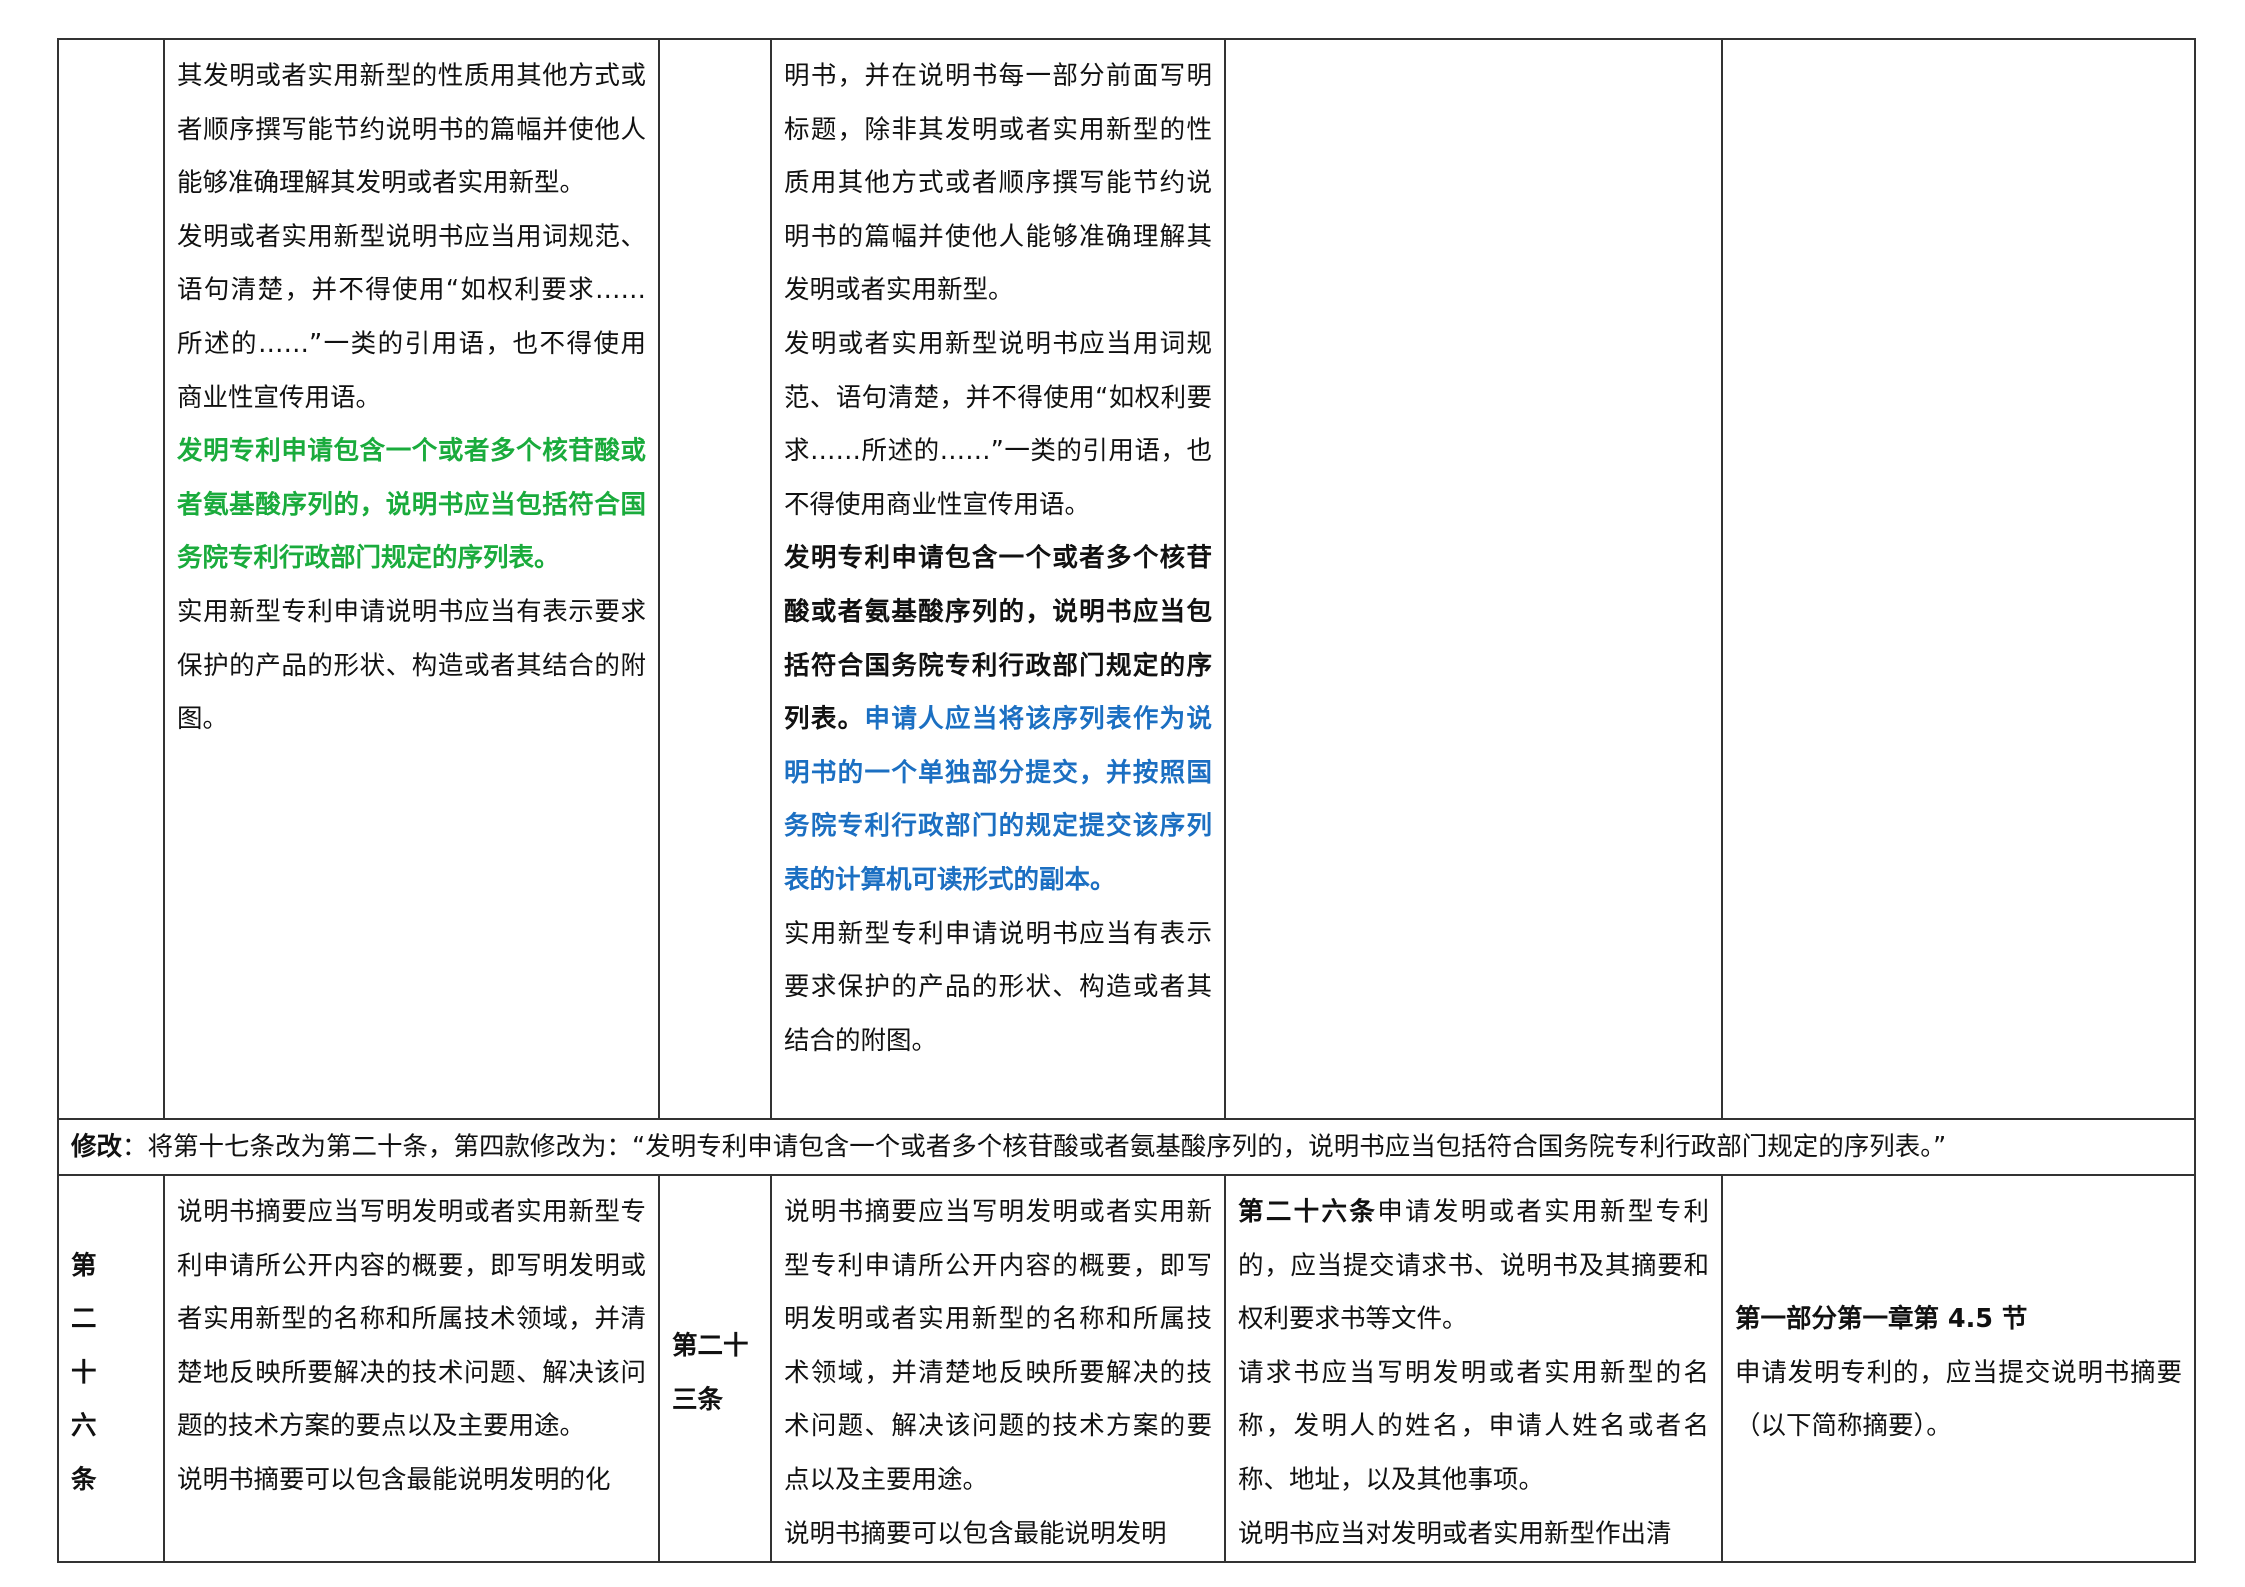 Image resolution: width=2245 pixels, height=1587 pixels. What do you see at coordinates (715, 1373) in the screenshot?
I see `new-article-number: 第二十 三条` at bounding box center [715, 1373].